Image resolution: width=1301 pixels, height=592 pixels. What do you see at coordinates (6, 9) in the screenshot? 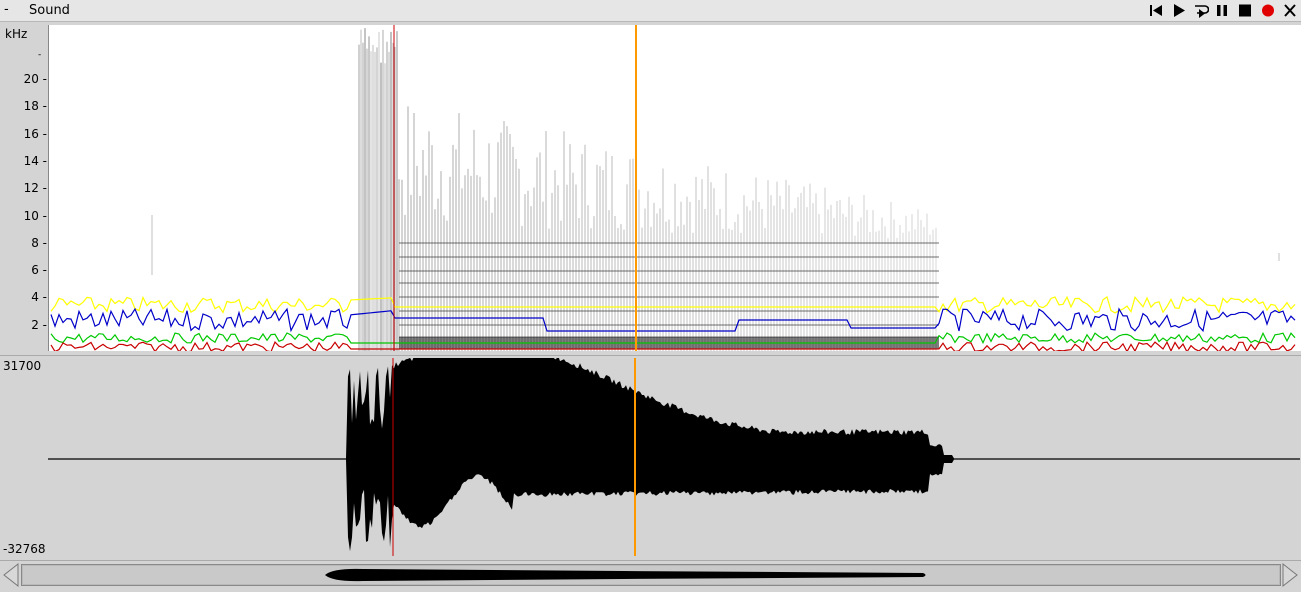
I see `window-menu-button: -` at bounding box center [6, 9].